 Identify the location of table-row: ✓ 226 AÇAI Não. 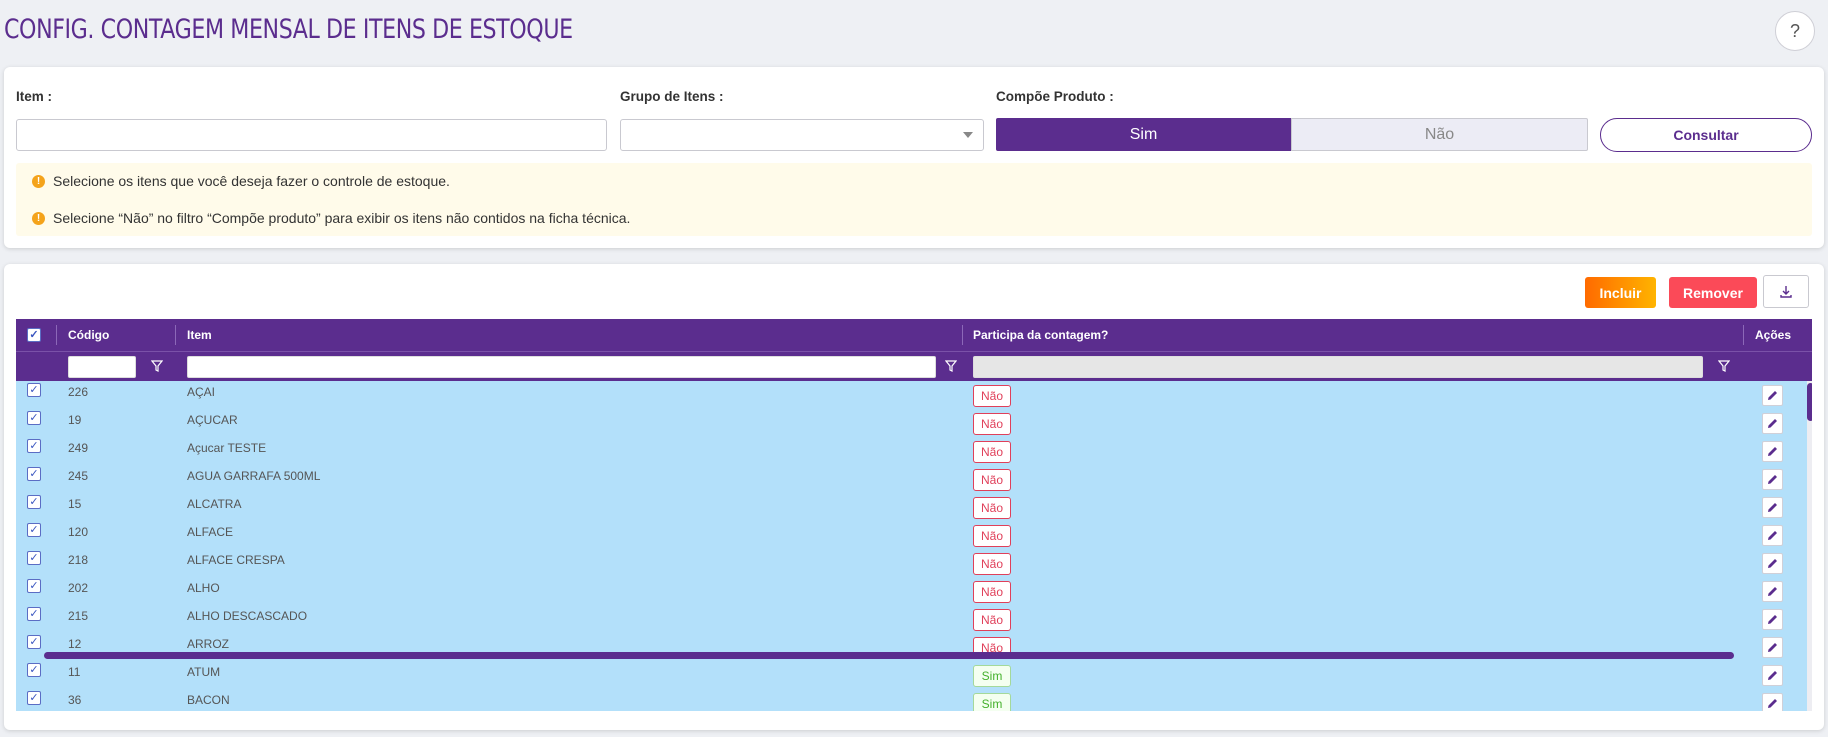
(914, 395).